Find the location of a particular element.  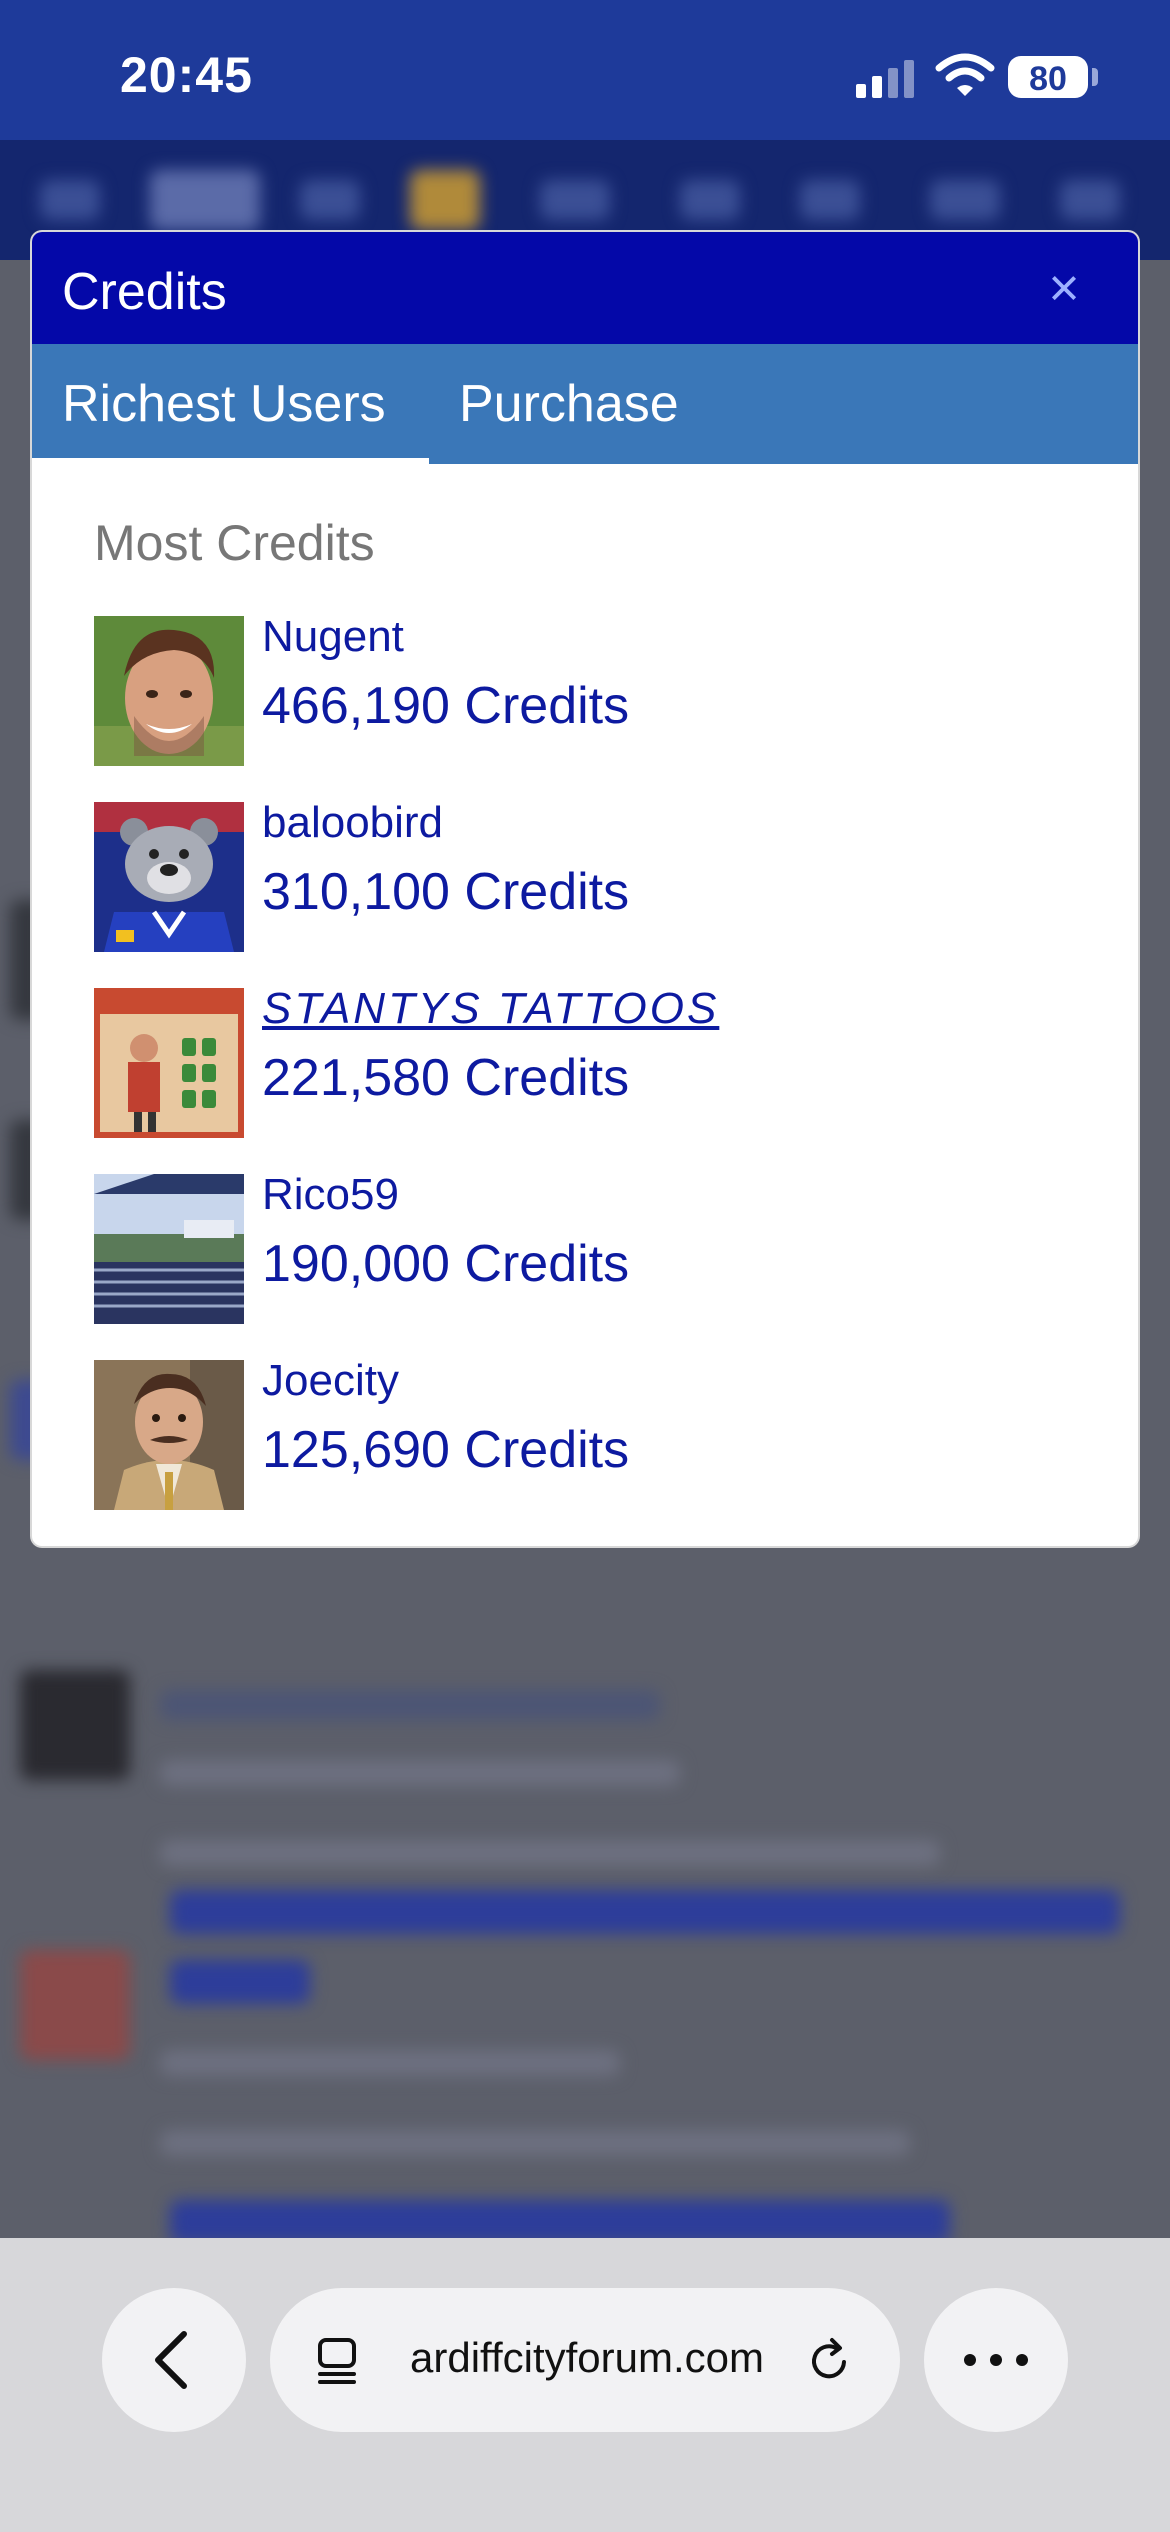

battery-nub is located at coordinates (1095, 77).